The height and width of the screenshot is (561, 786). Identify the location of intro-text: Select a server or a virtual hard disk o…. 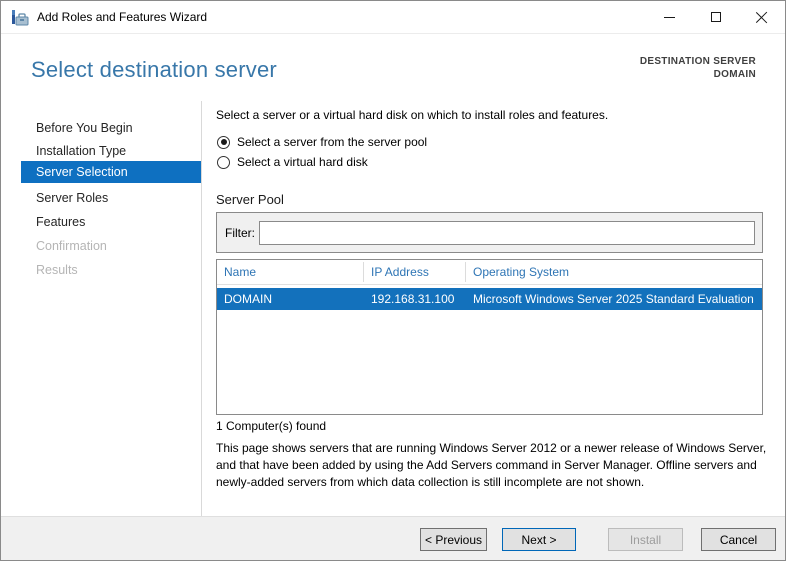
(412, 115).